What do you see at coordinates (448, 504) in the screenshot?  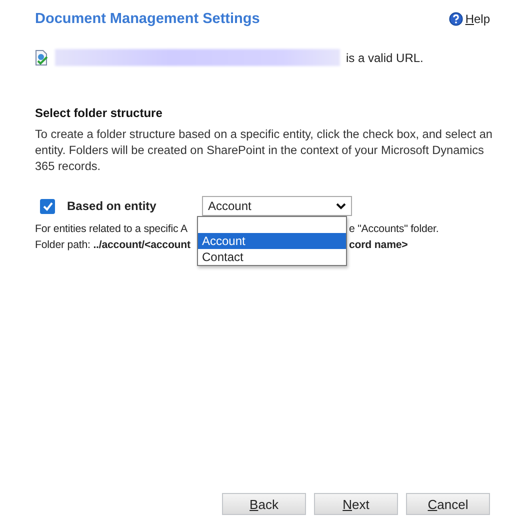 I see `cancel-button: Cancel` at bounding box center [448, 504].